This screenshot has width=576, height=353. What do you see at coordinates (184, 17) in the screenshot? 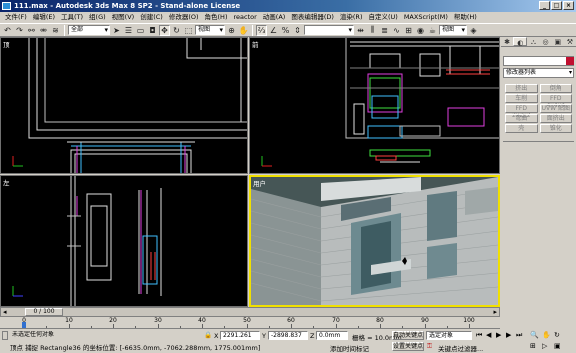
I see `menu-modifiers: 修改器(O)` at bounding box center [184, 17].